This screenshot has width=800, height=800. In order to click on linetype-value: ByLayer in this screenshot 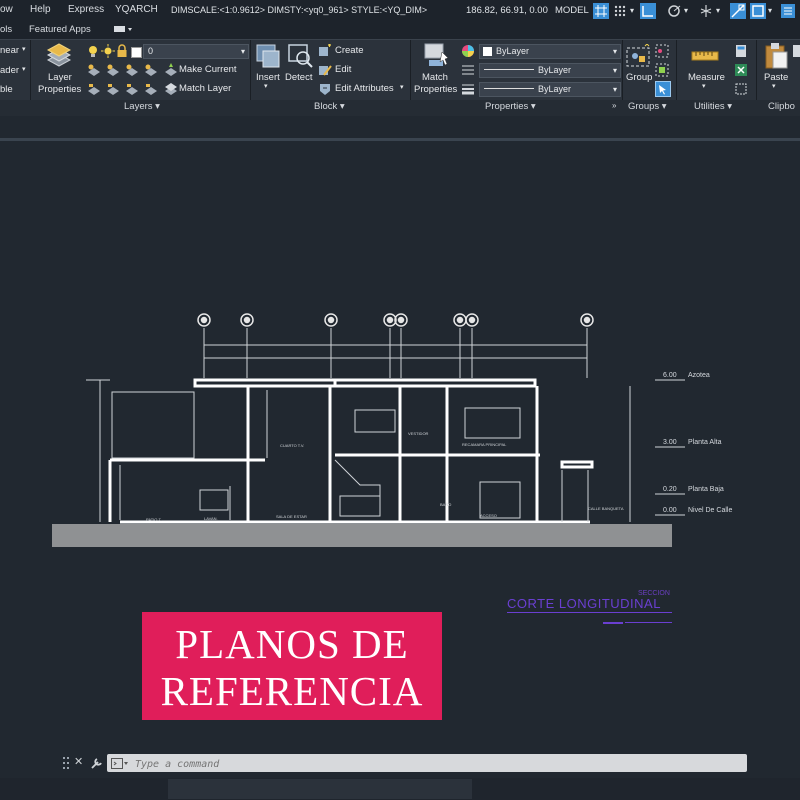, I will do `click(555, 70)`.